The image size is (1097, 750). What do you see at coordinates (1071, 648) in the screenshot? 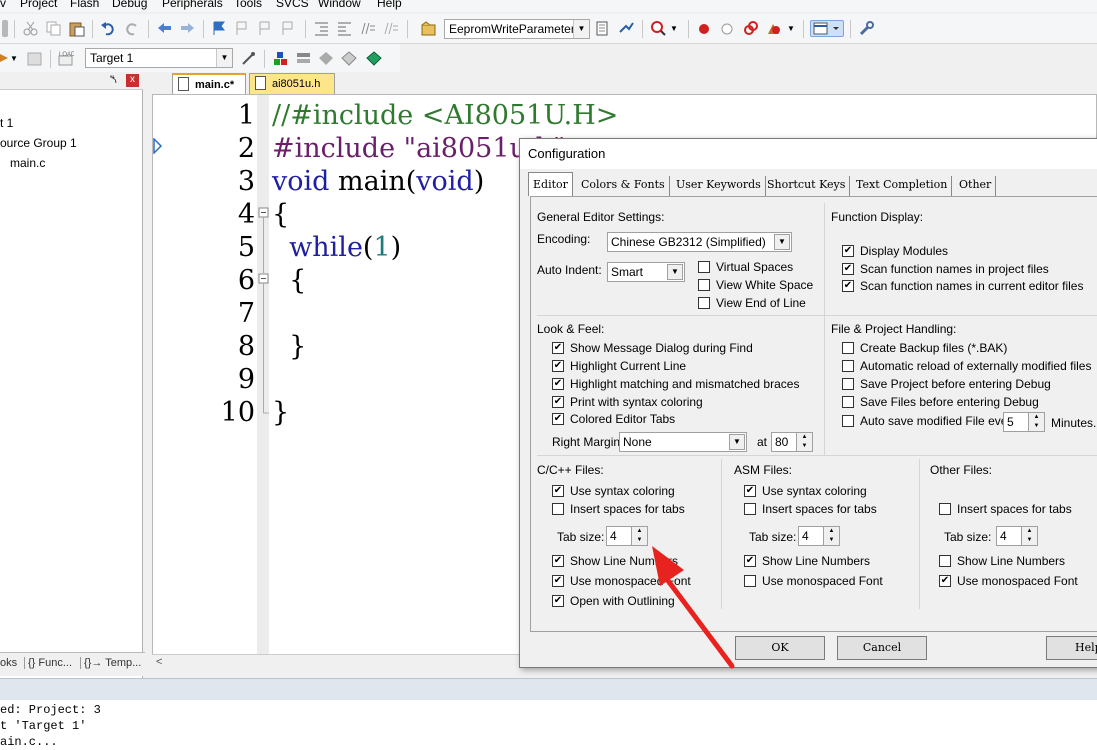
I see `help-button: Help` at bounding box center [1071, 648].